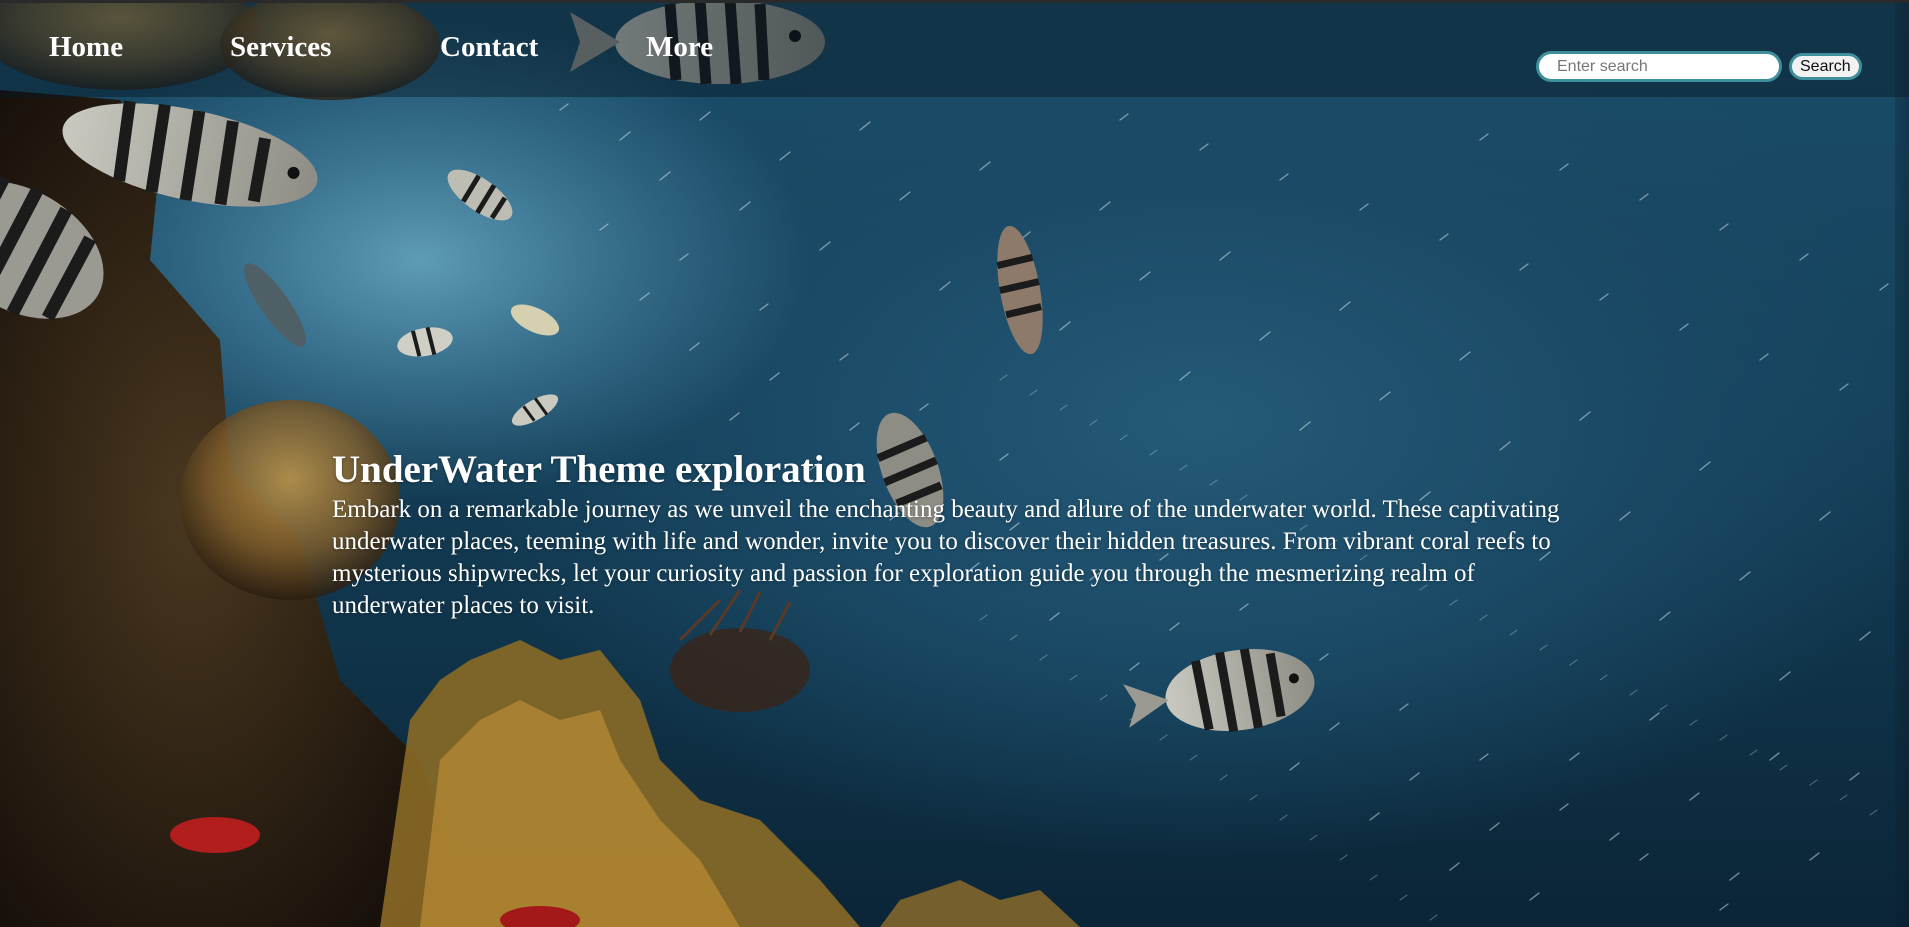 The image size is (1909, 927). What do you see at coordinates (543, 47) in the screenshot?
I see `nav-link-contact: Contact` at bounding box center [543, 47].